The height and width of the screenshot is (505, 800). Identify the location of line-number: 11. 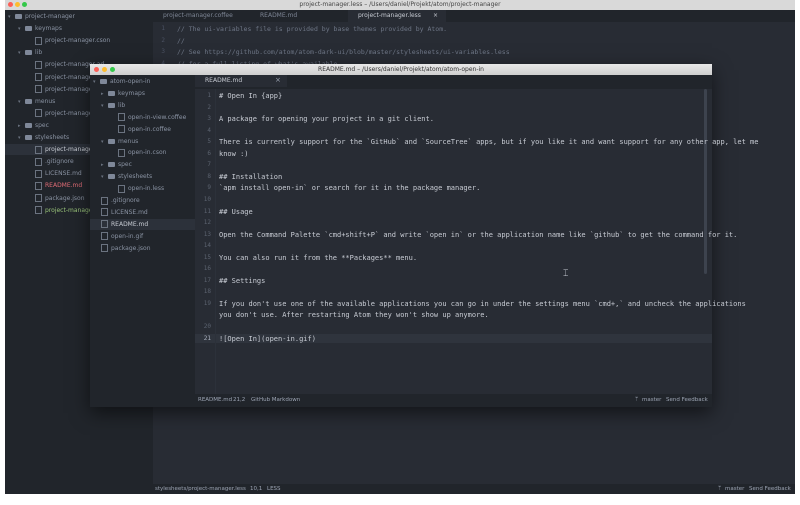
(207, 211).